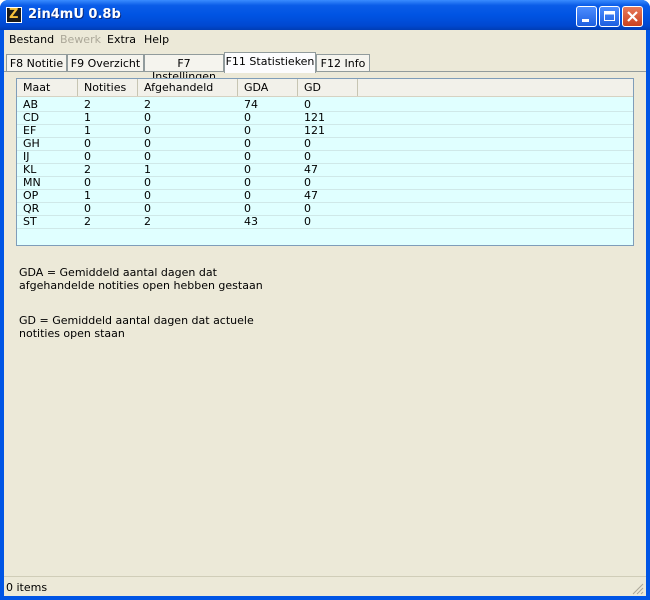 This screenshot has height=600, width=650. Describe the element at coordinates (121, 39) in the screenshot. I see `menu-extra: Extra` at that location.